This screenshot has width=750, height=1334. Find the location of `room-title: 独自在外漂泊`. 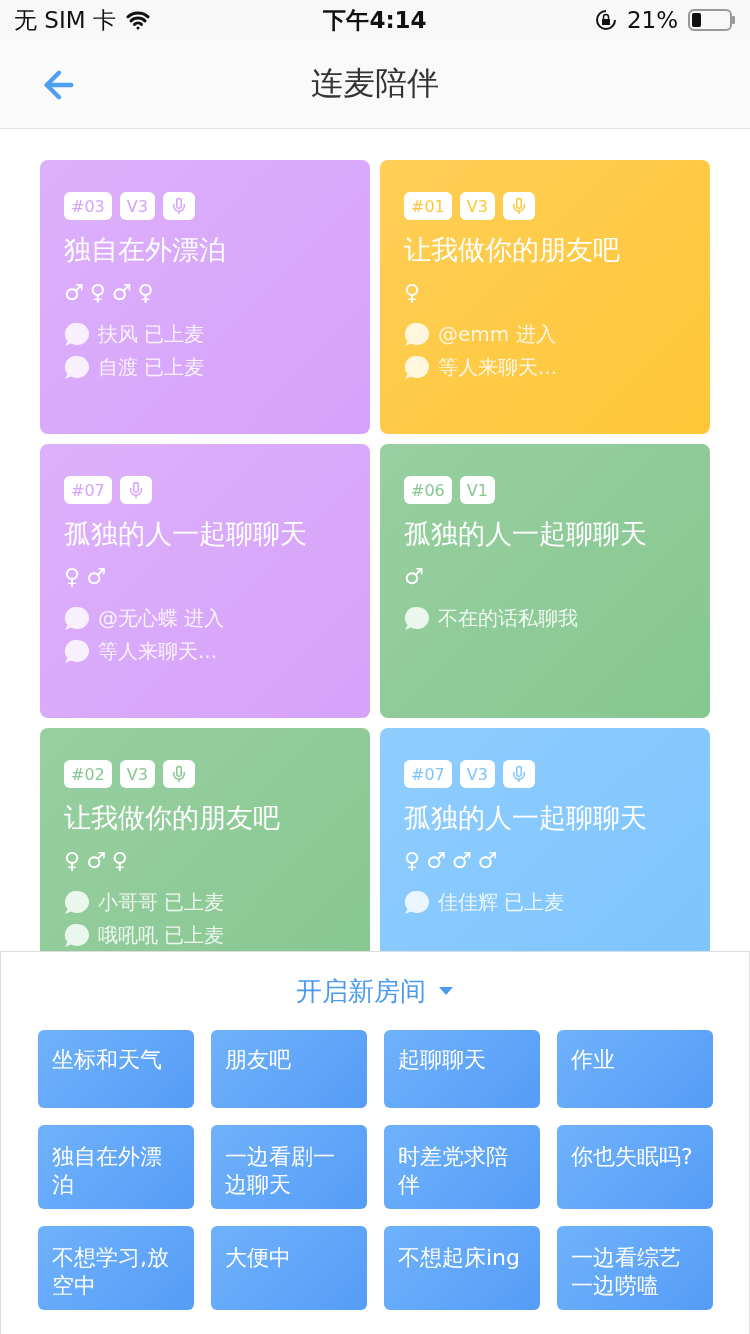

room-title: 独自在外漂泊 is located at coordinates (145, 250).